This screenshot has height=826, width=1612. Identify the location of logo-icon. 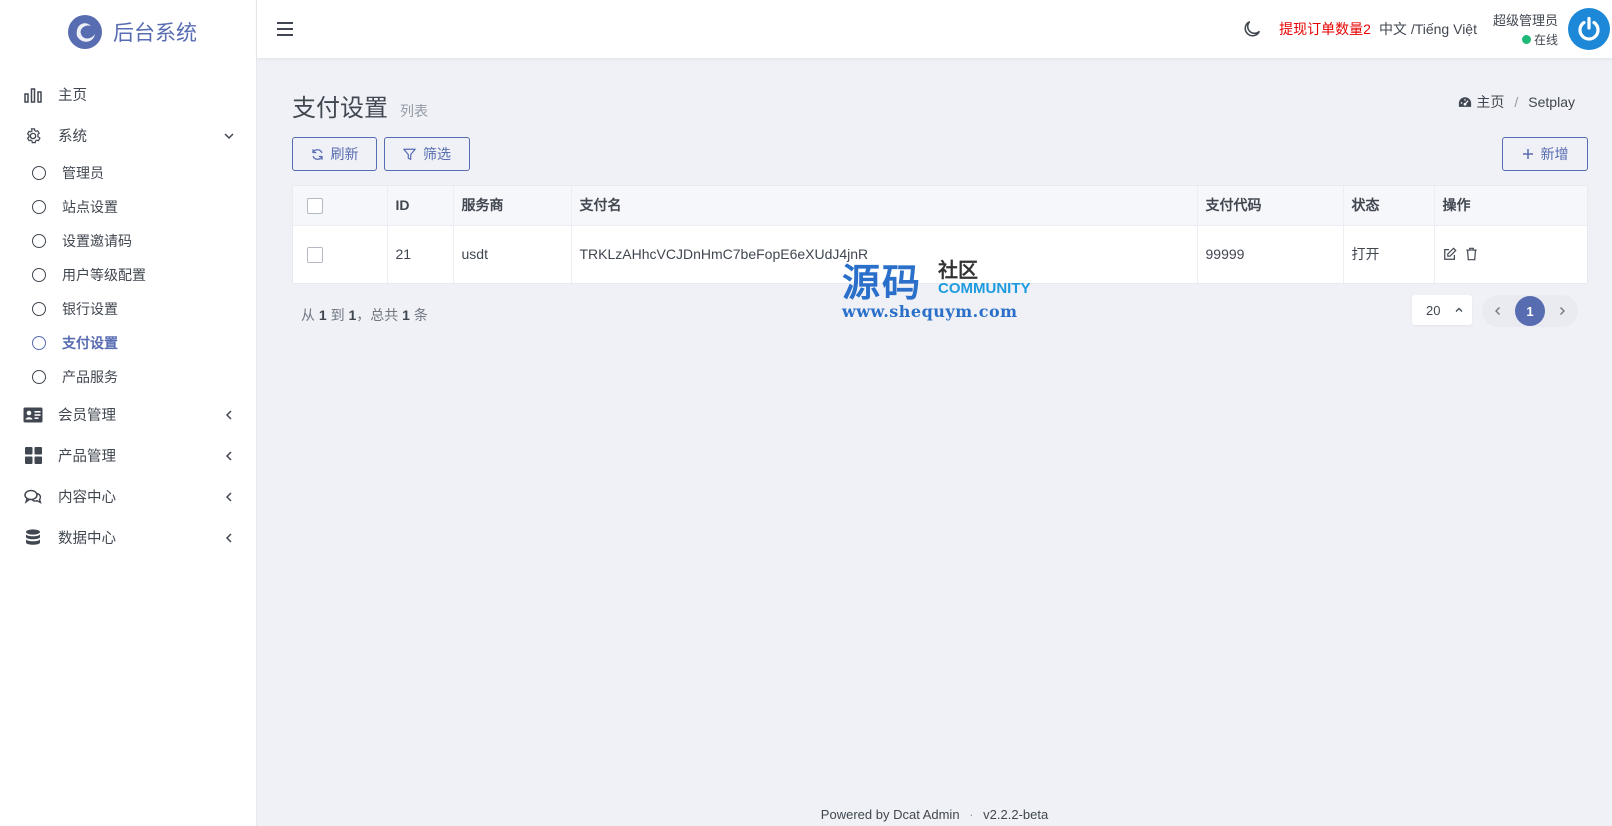
(85, 32).